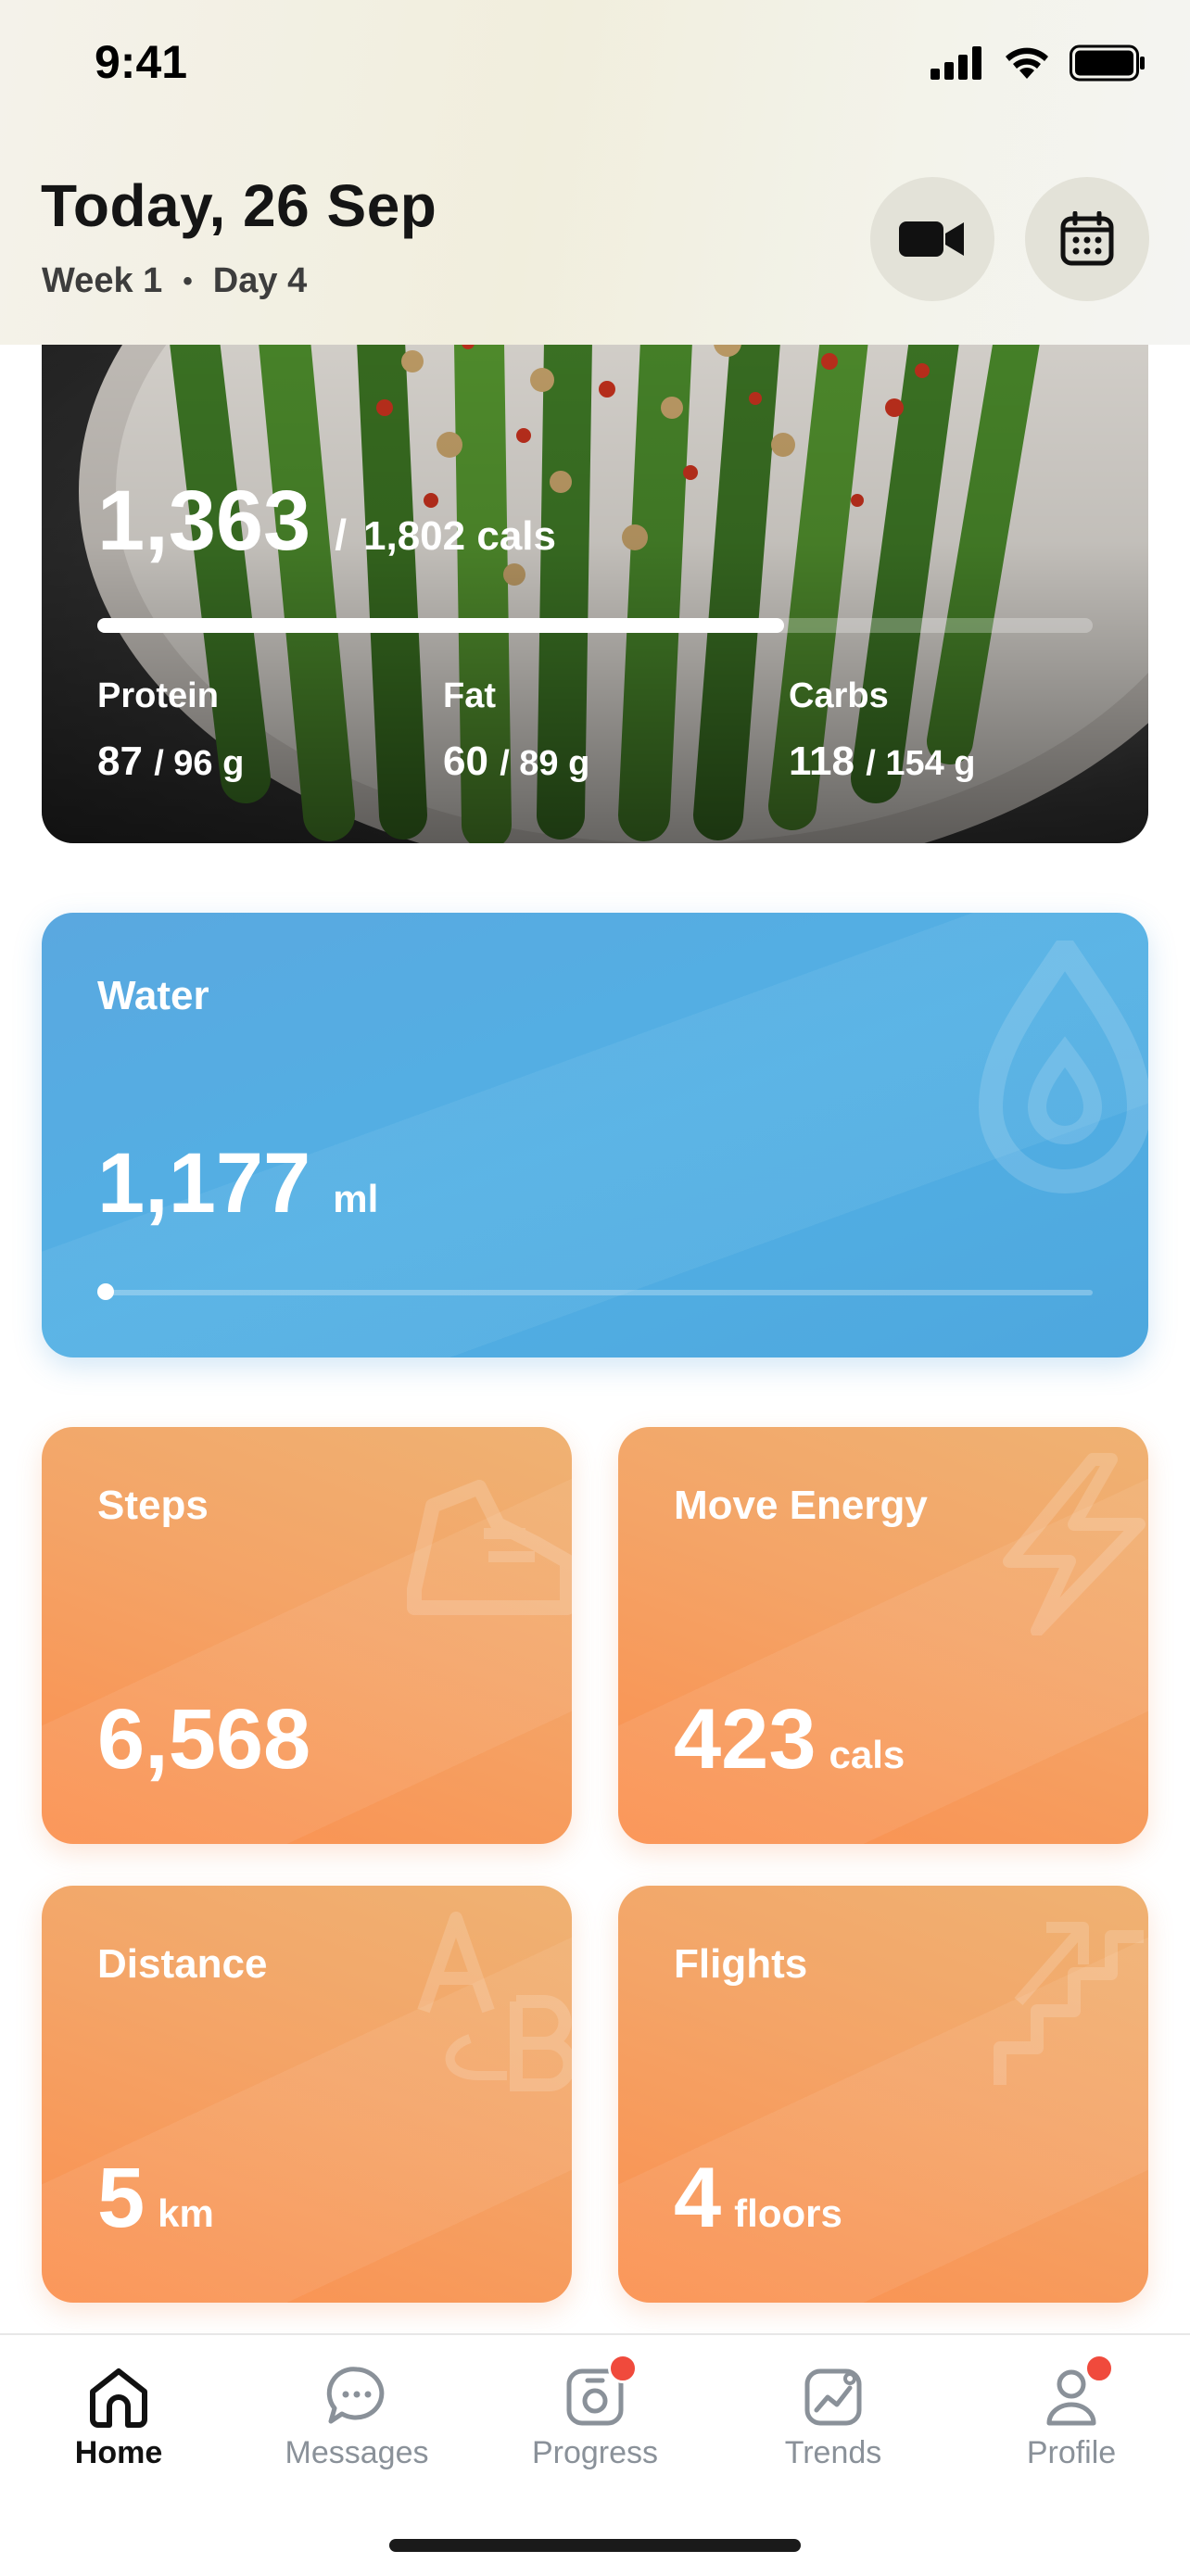 The height and width of the screenshot is (2576, 1190). I want to click on calorie-summary: 1,363 / 1,802 cals, so click(326, 521).